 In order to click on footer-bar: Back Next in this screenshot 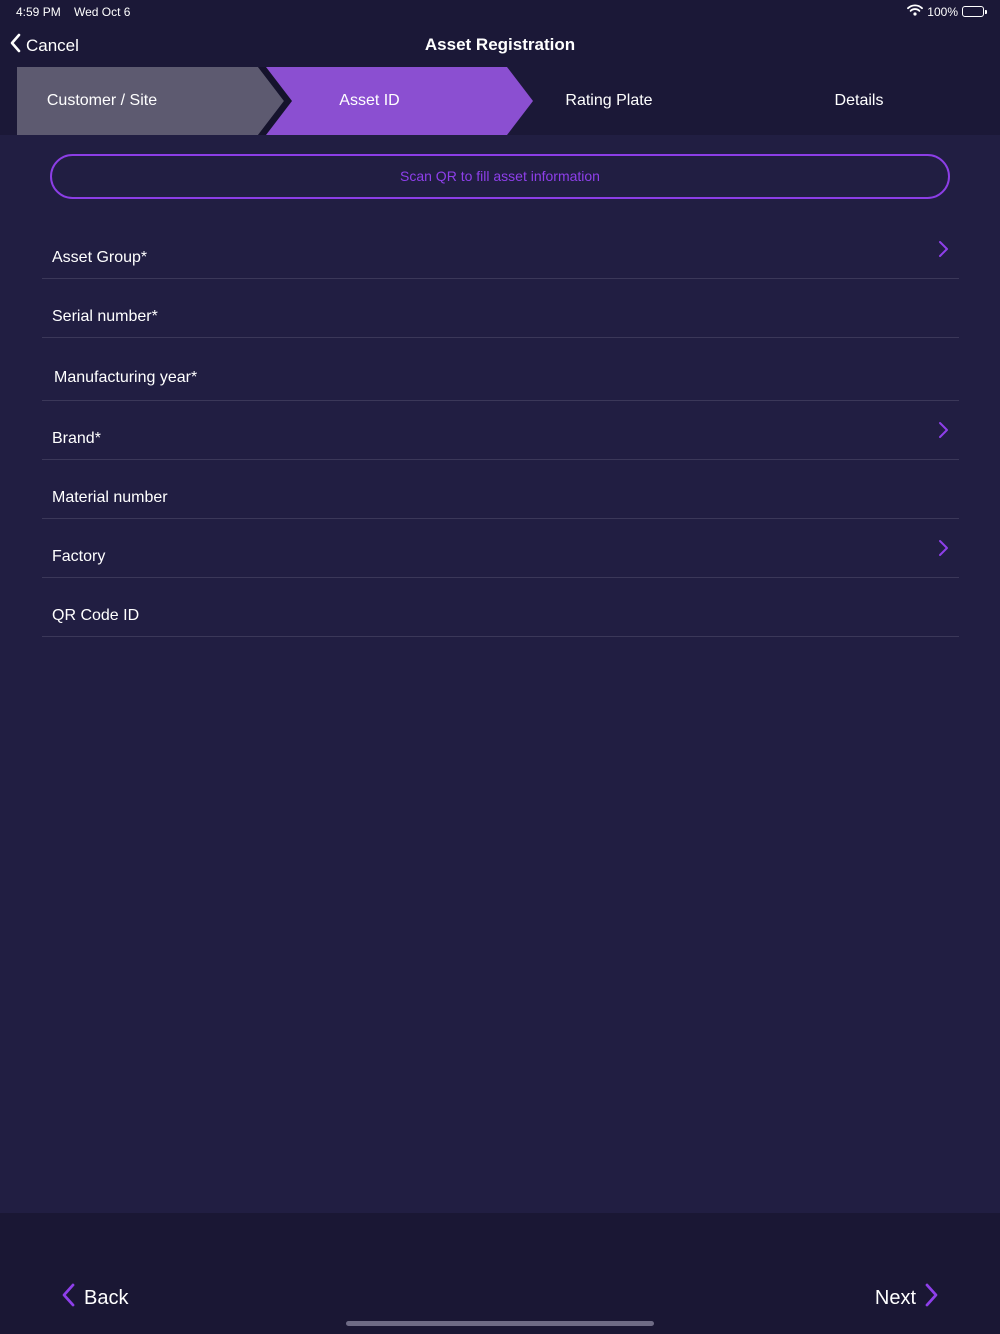, I will do `click(500, 1273)`.